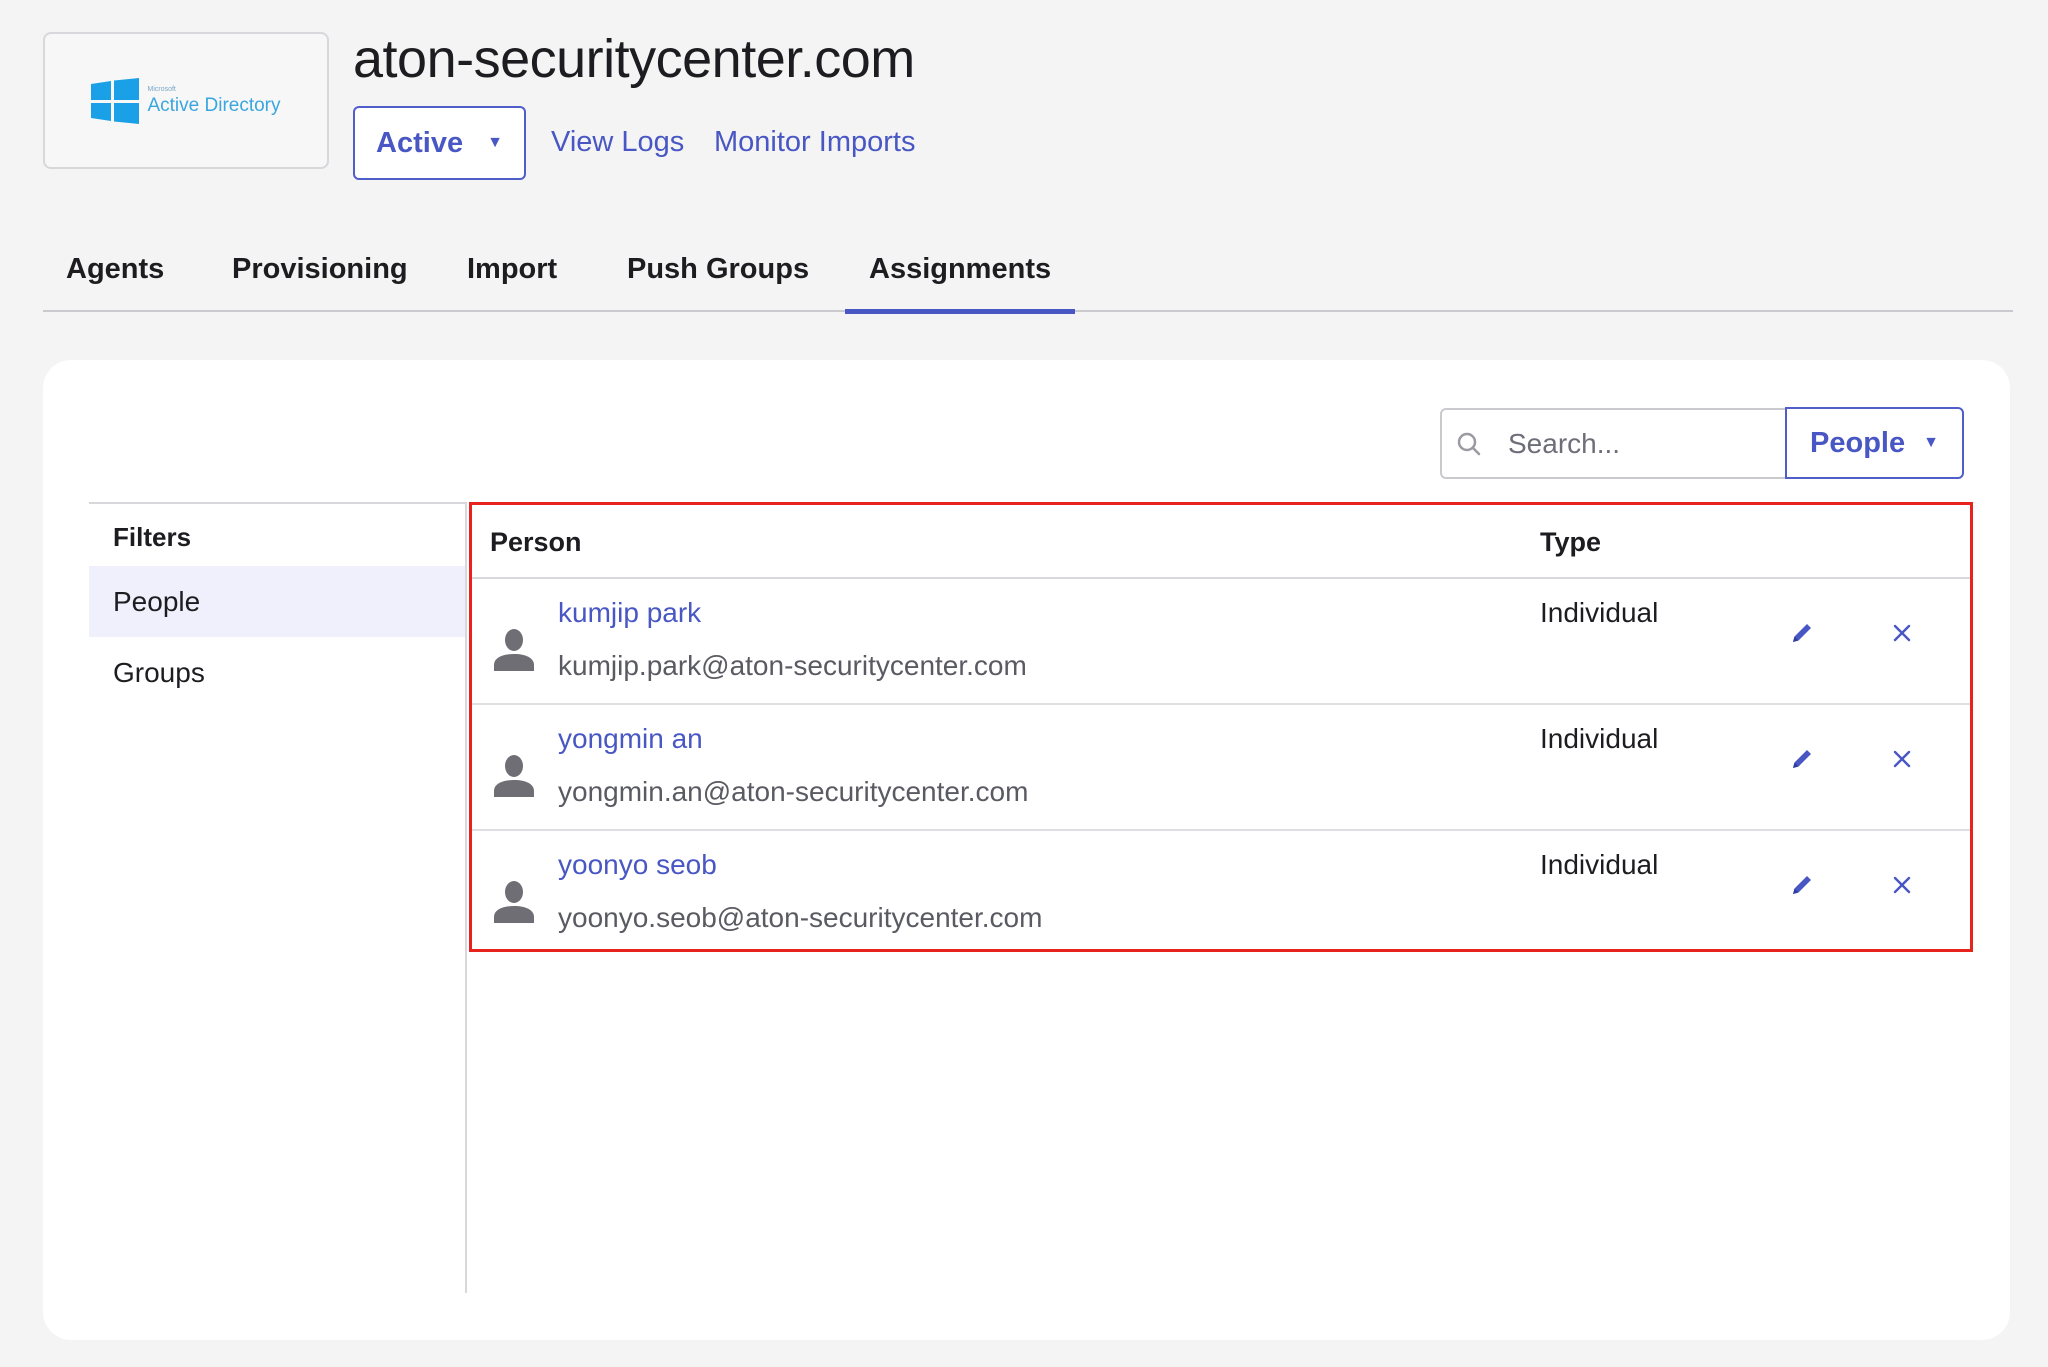  I want to click on tab-agents: Agents, so click(115, 276).